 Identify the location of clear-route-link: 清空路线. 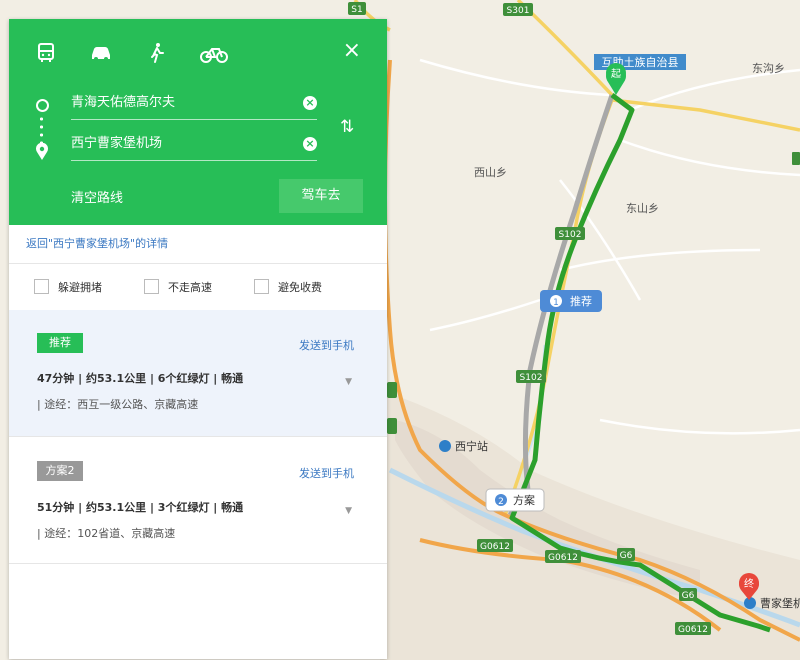
(97, 196).